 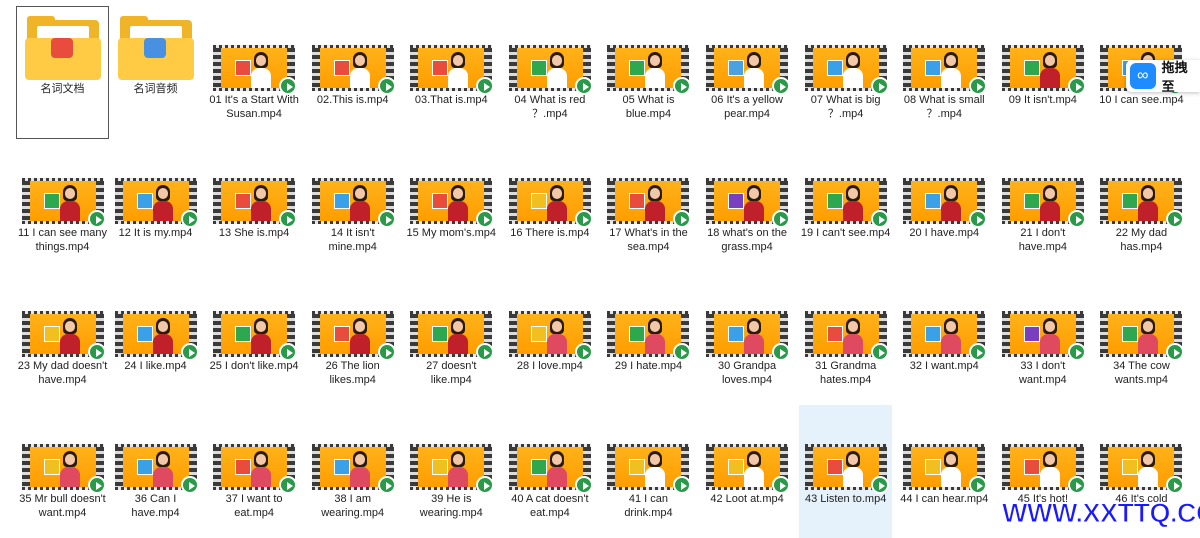 I want to click on video-file-item: 21 I don't have.mp4, so click(x=1042, y=205).